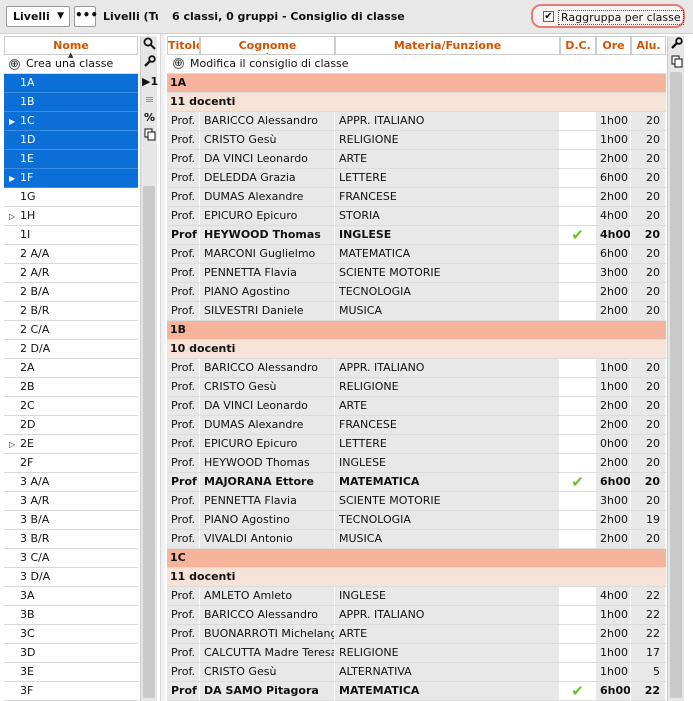 The image size is (693, 701). I want to click on group-by-class-toggle: ✔ Raggruppa per classe, so click(608, 16).